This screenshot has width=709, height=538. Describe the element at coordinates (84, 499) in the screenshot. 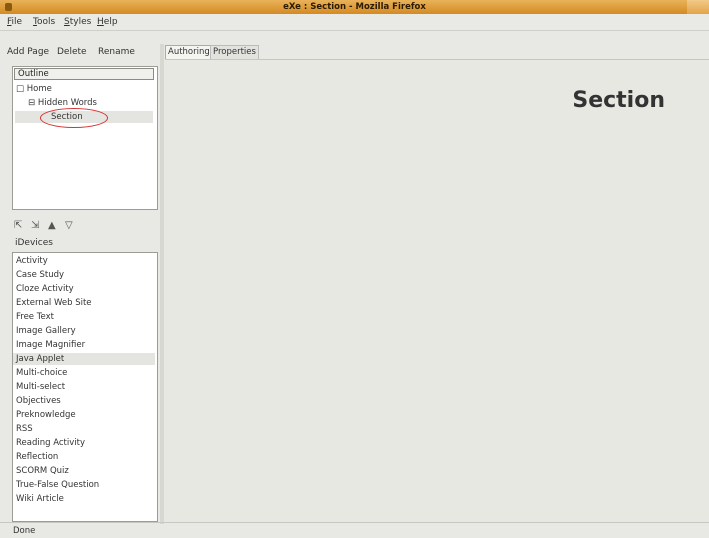

I see `idevice-item: Wiki Article` at that location.